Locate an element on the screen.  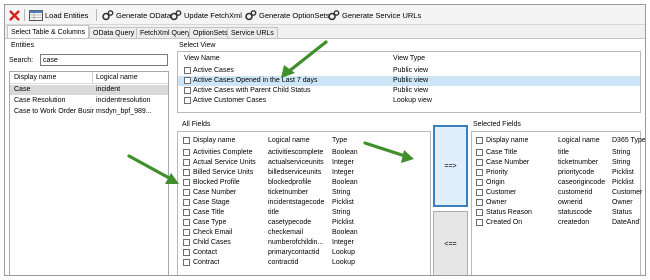
field-display-name: Case Stage is located at coordinates (211, 202).